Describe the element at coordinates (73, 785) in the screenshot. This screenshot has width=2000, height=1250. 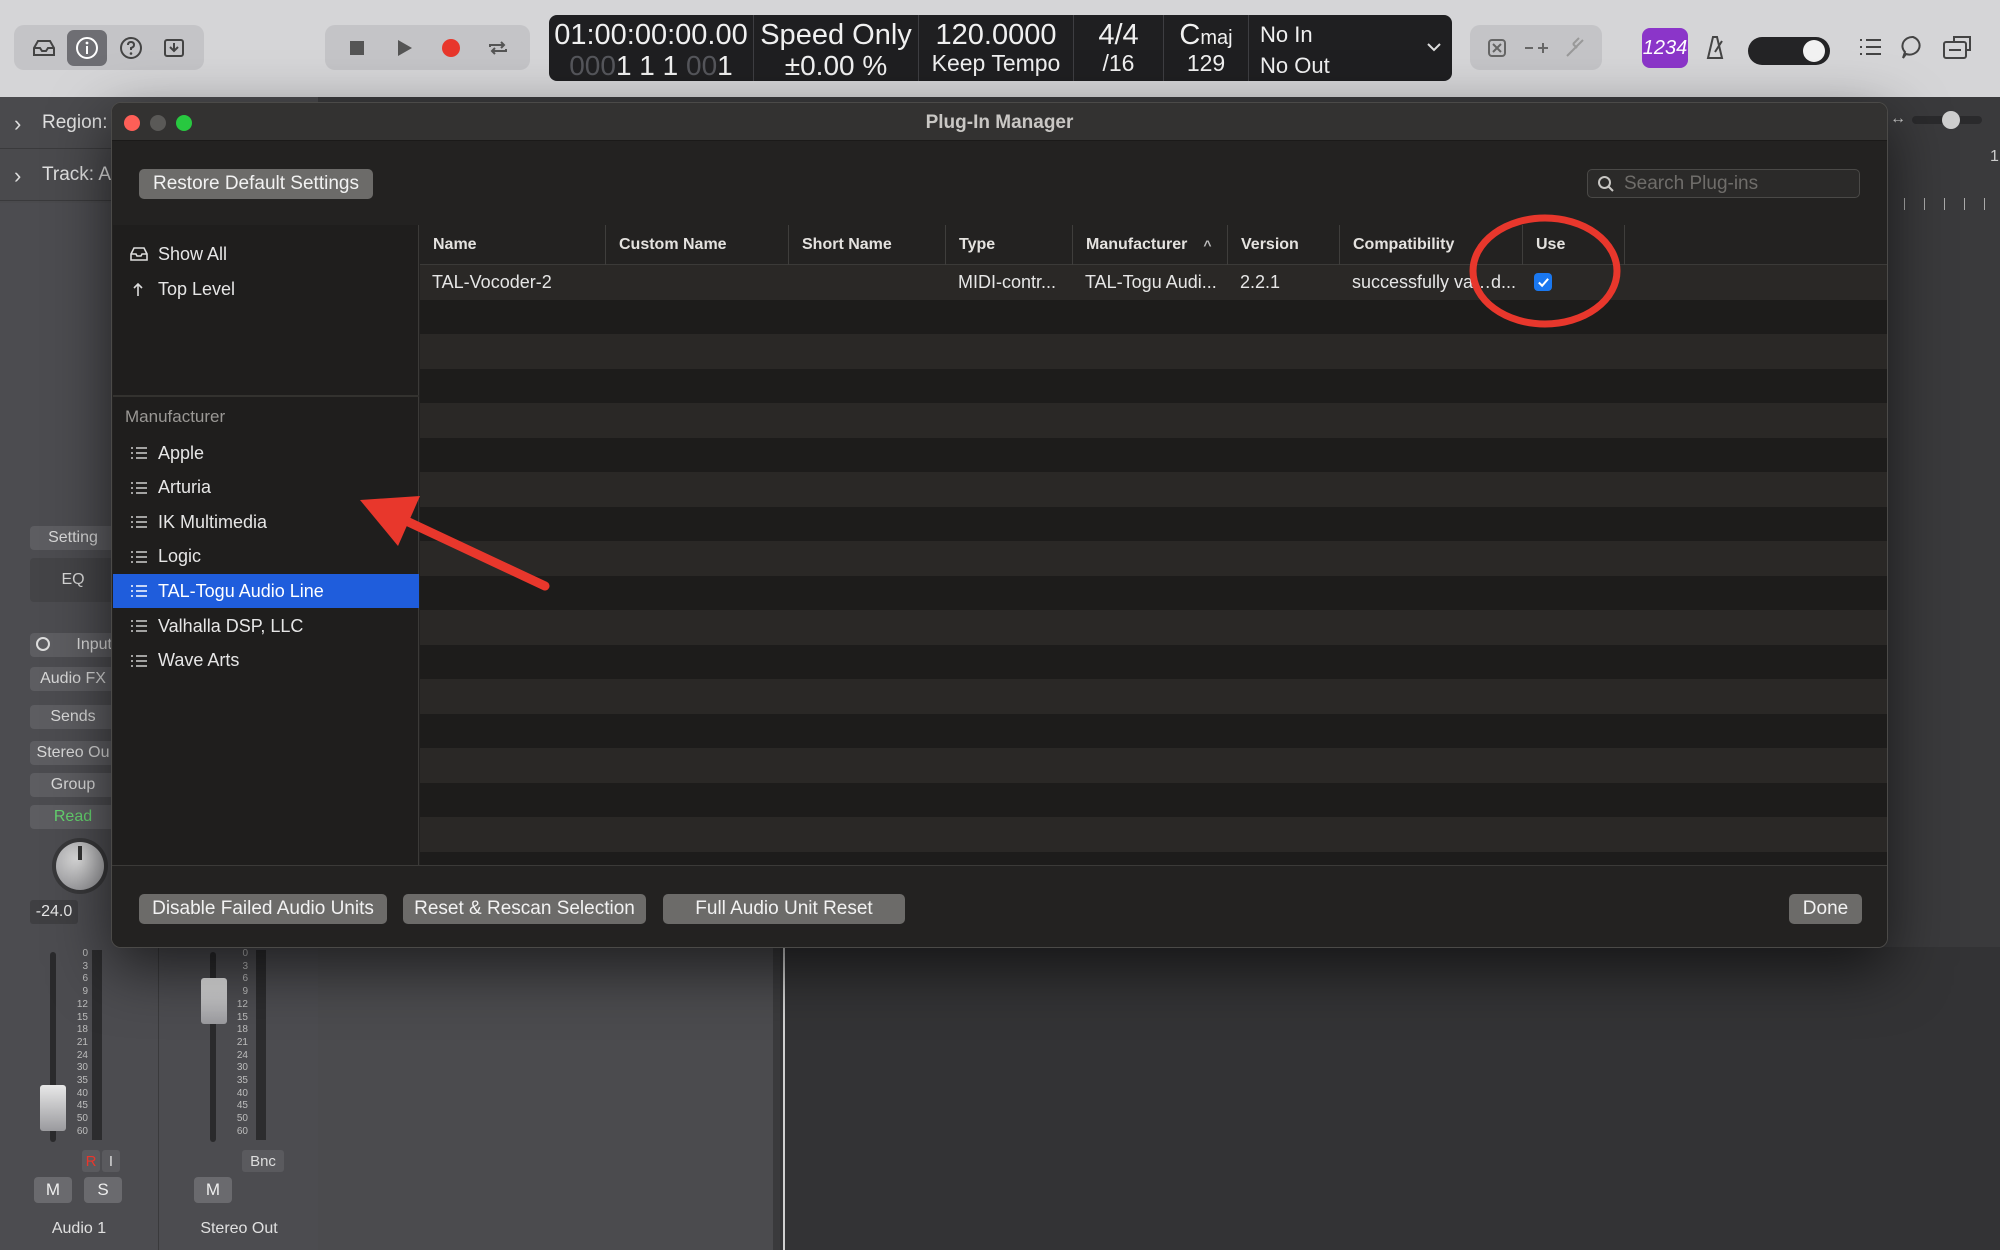
I see `group-slot: Group` at that location.